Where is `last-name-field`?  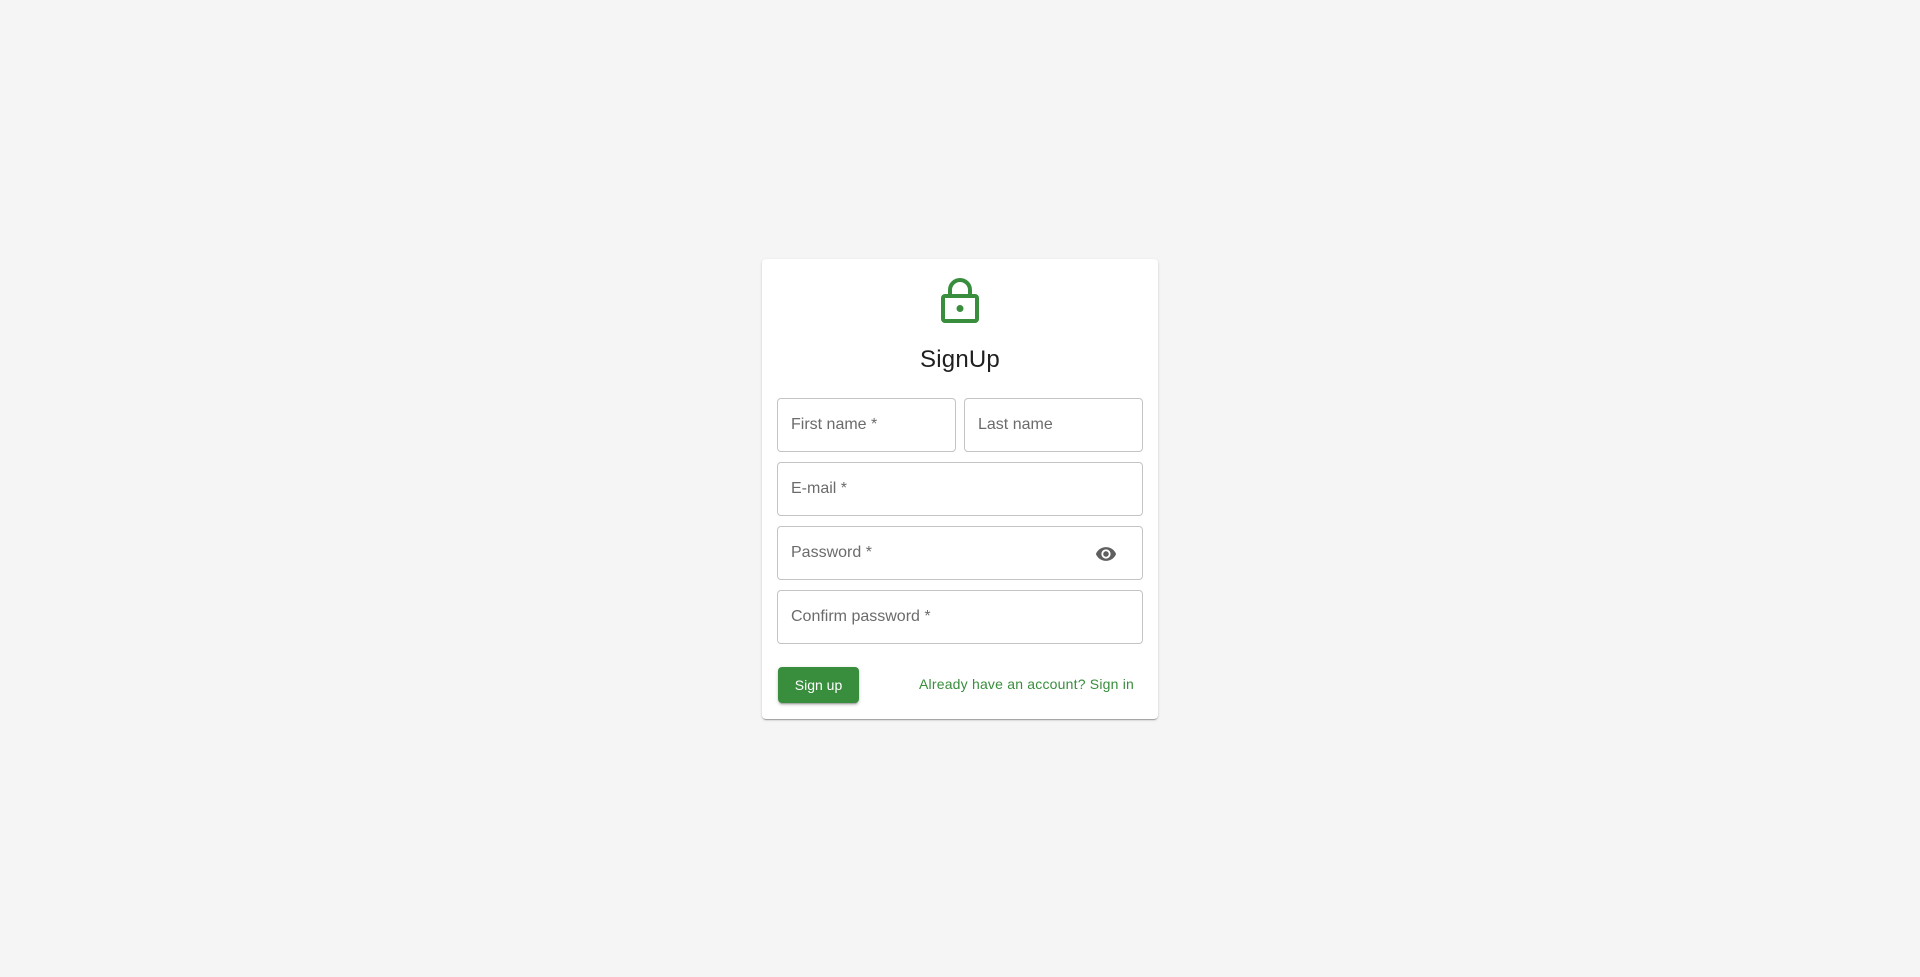
last-name-field is located at coordinates (1053, 425).